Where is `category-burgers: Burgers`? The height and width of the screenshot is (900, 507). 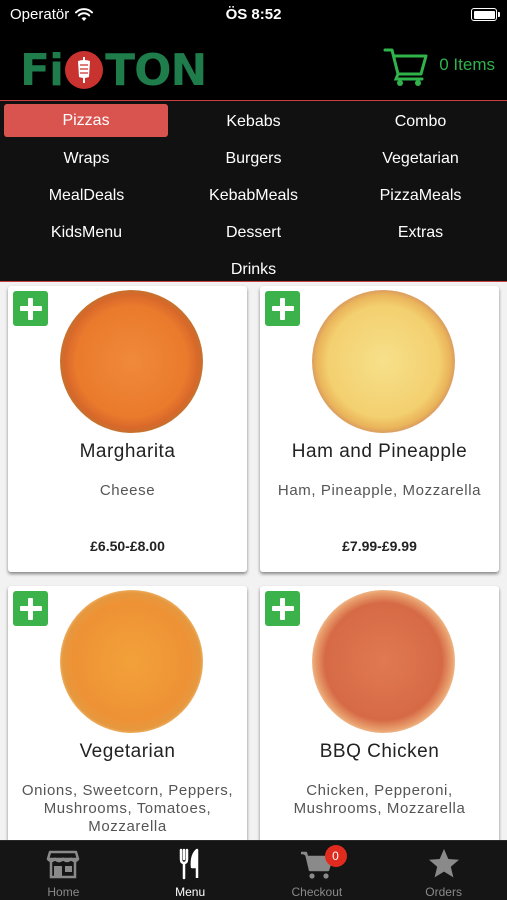
category-burgers: Burgers is located at coordinates (253, 158).